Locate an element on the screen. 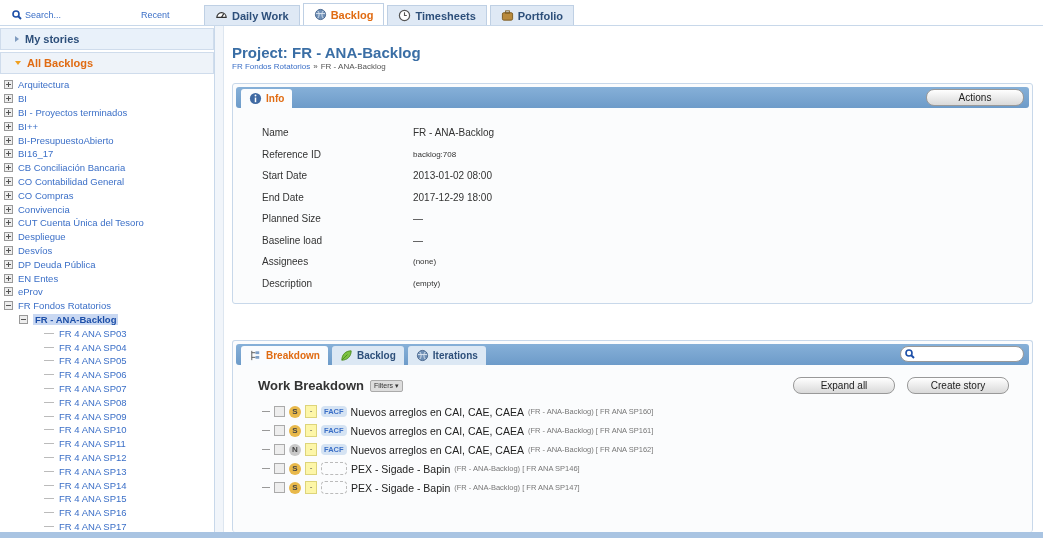 The width and height of the screenshot is (1043, 538). splitter-handle is located at coordinates (219, 279).